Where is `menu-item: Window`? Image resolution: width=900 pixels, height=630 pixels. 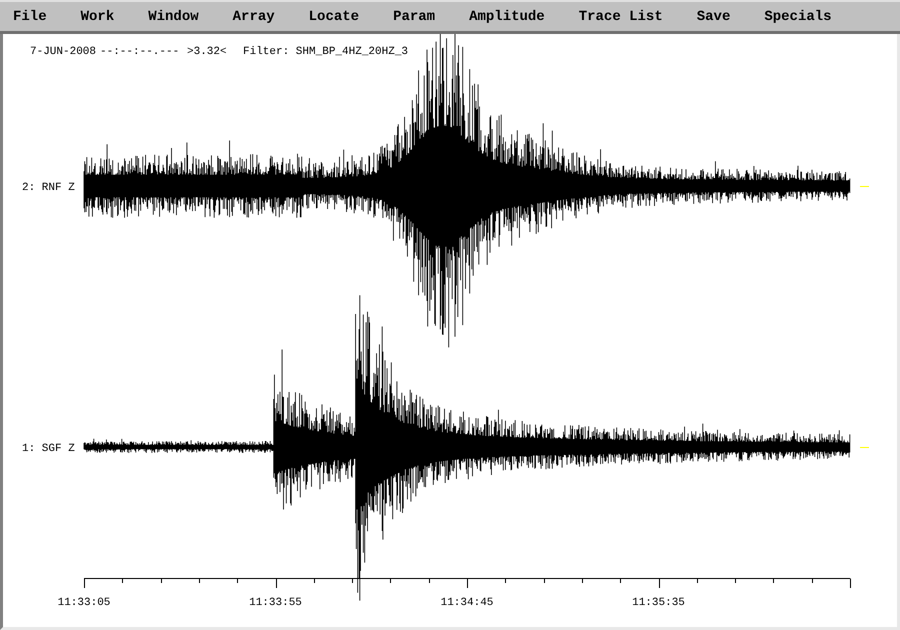
menu-item: Window is located at coordinates (173, 16).